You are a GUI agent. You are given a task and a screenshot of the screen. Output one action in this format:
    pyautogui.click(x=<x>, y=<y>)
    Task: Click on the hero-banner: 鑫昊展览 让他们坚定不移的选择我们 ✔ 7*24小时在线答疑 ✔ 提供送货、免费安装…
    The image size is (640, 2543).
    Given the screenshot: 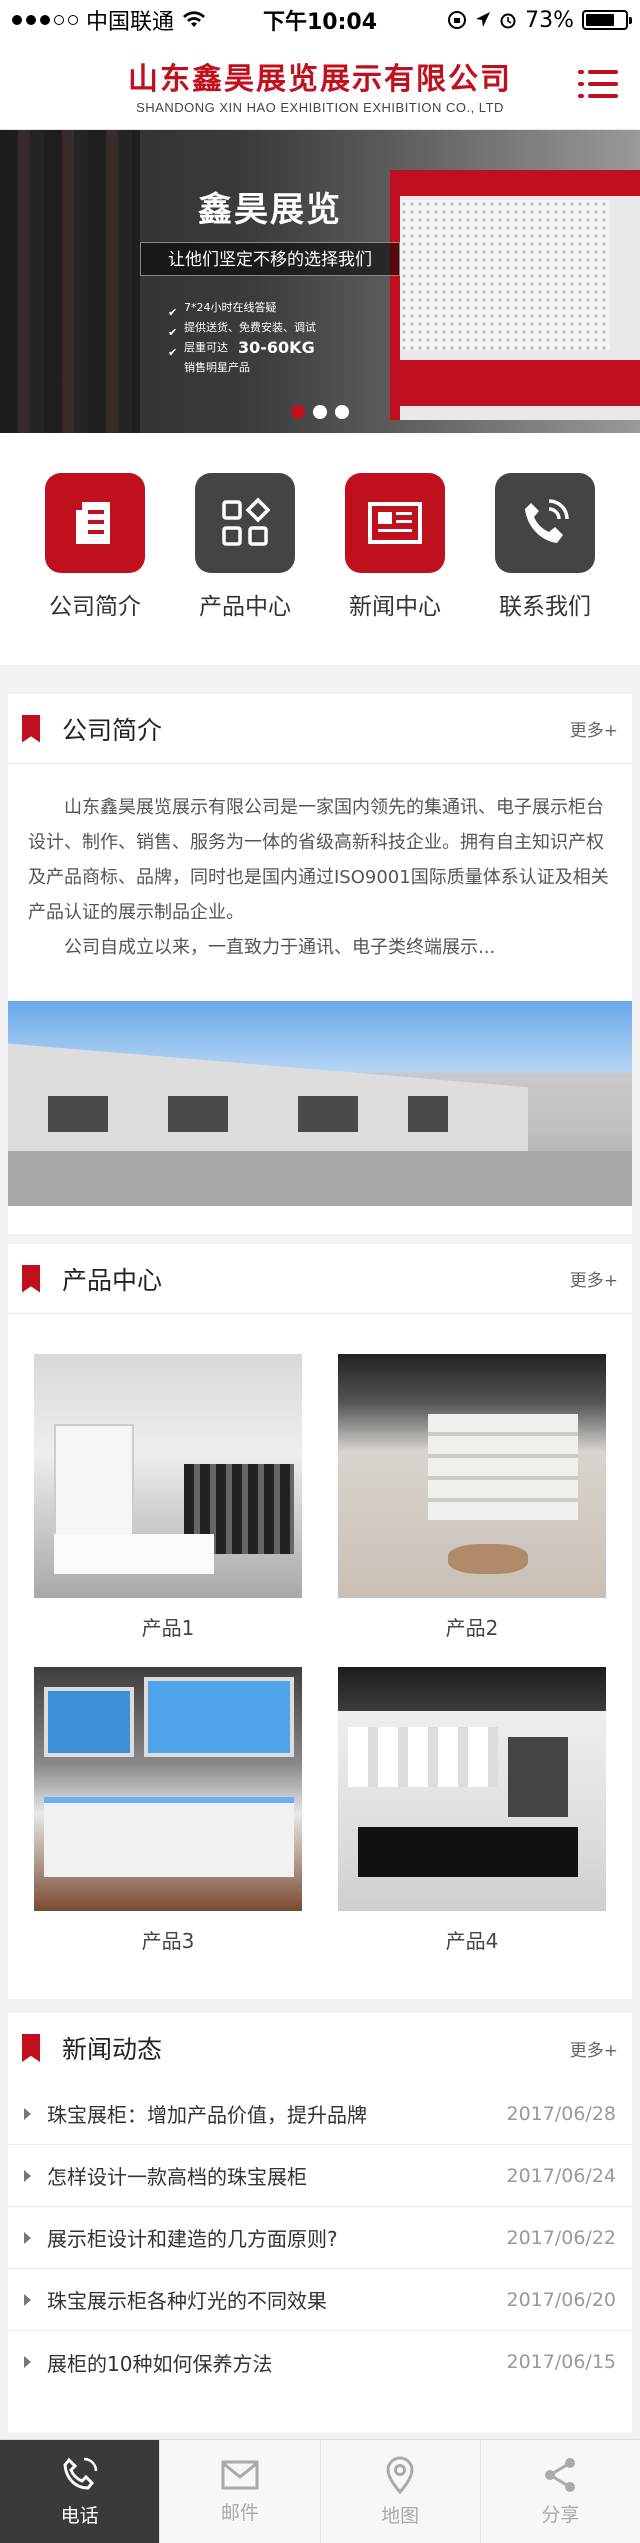 What is the action you would take?
    pyautogui.click(x=320, y=281)
    